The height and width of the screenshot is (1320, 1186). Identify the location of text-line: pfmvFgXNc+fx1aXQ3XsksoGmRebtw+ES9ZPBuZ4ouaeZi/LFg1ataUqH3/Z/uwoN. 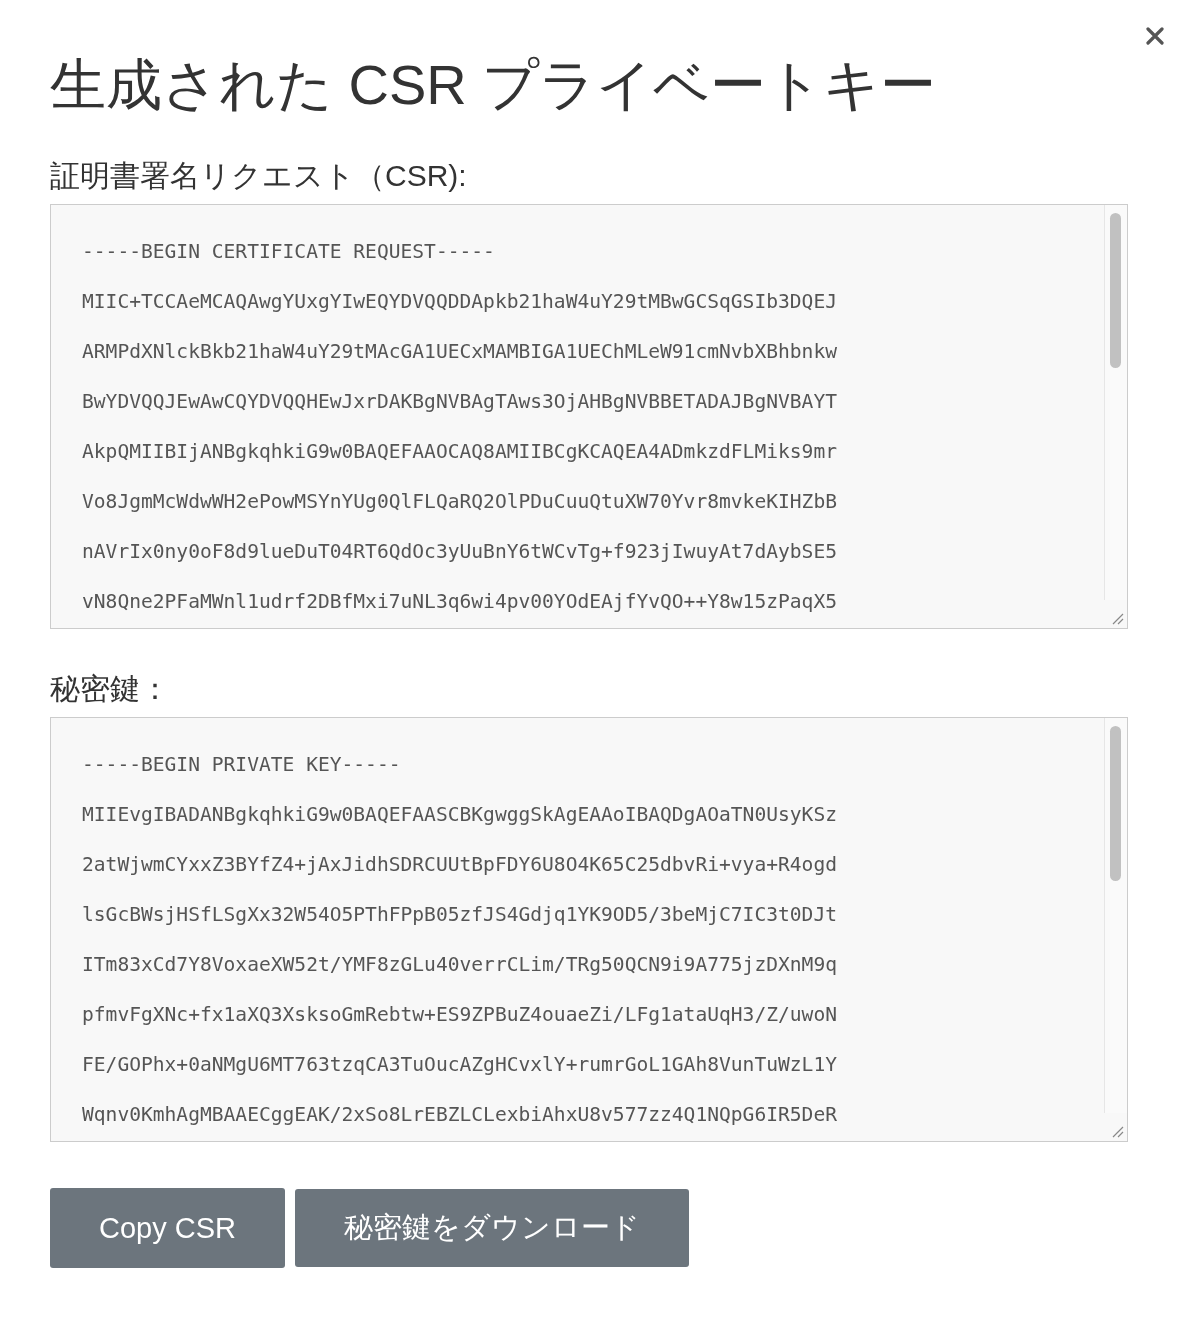
(459, 1015).